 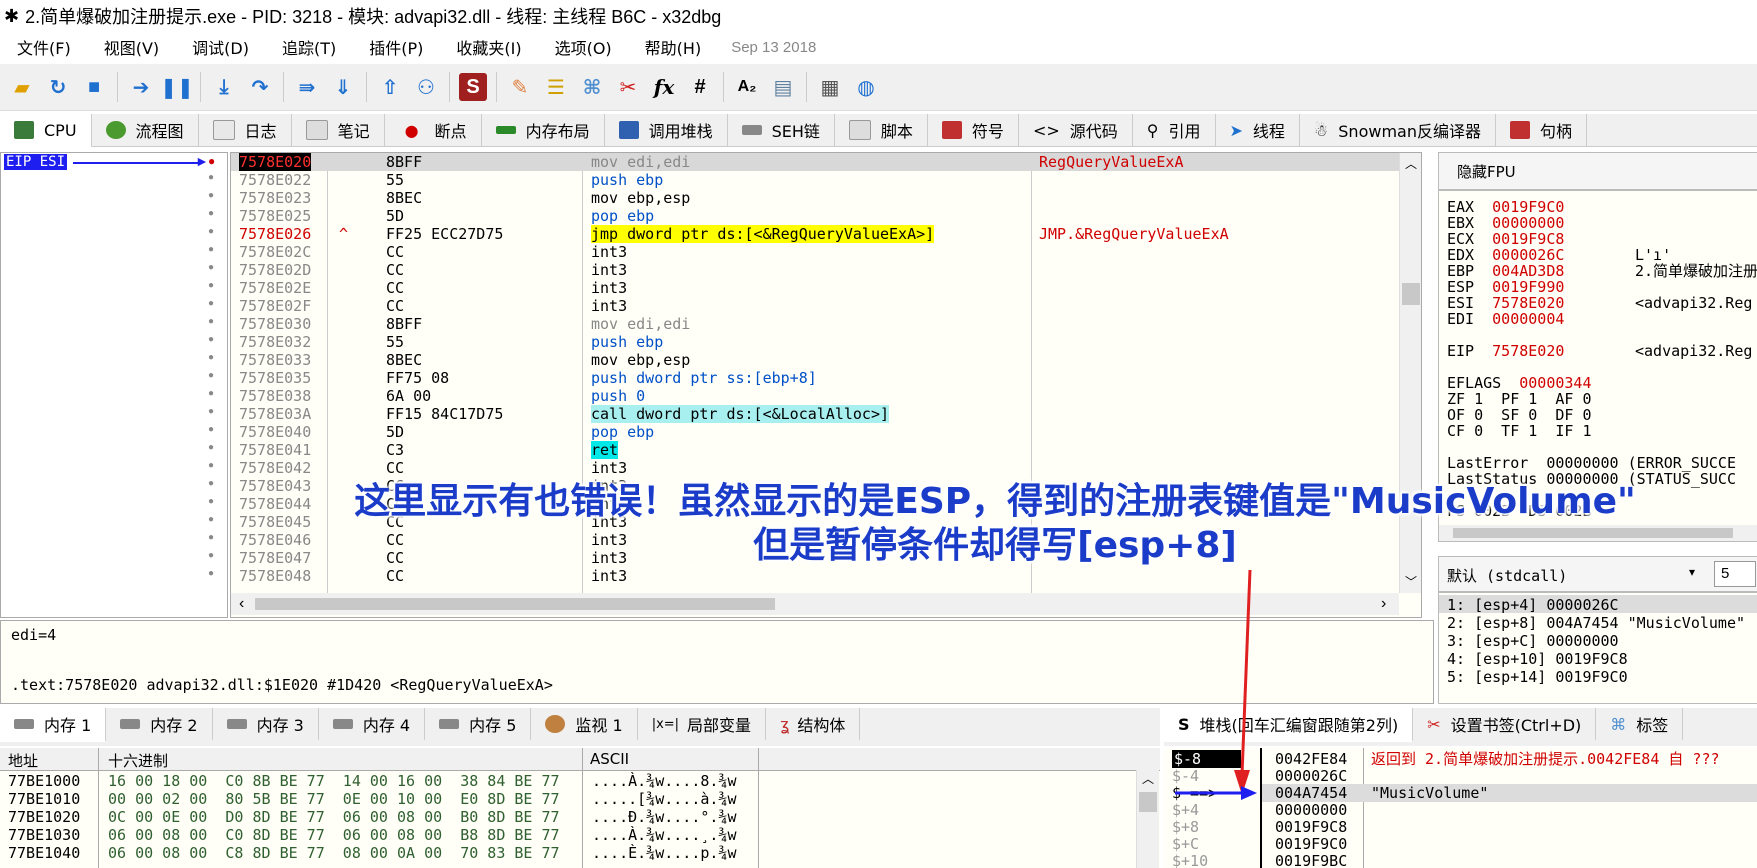 What do you see at coordinates (973, 130) in the screenshot?
I see `tab-symbols: 符号` at bounding box center [973, 130].